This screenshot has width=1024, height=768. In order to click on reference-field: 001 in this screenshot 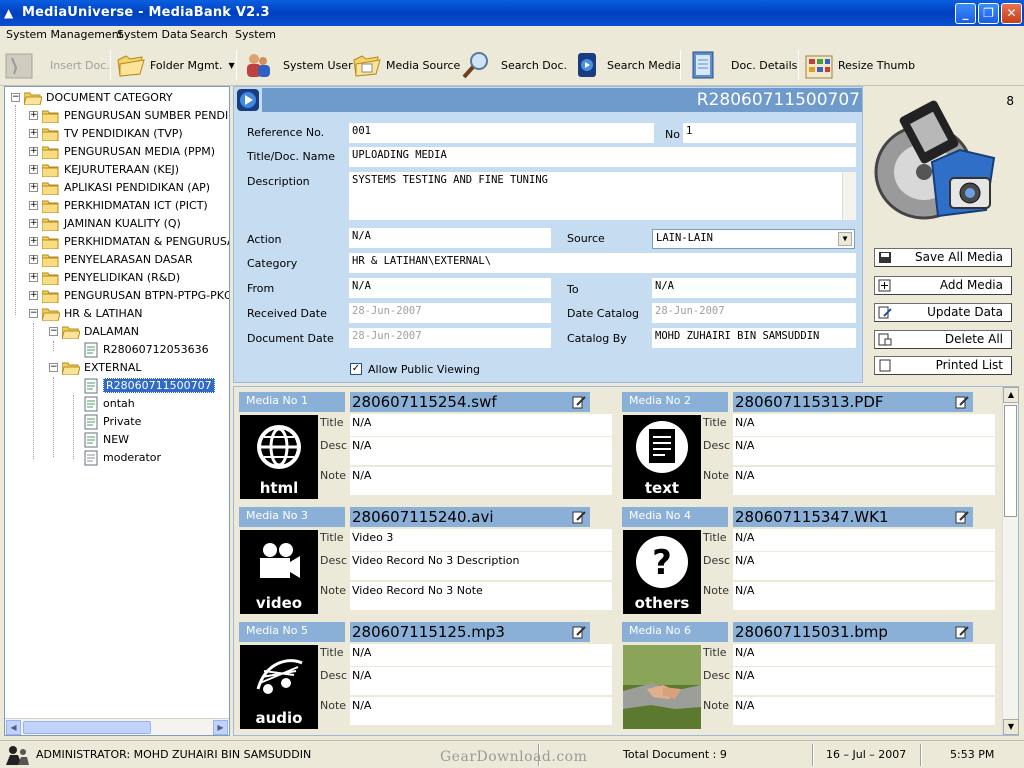, I will do `click(501, 133)`.